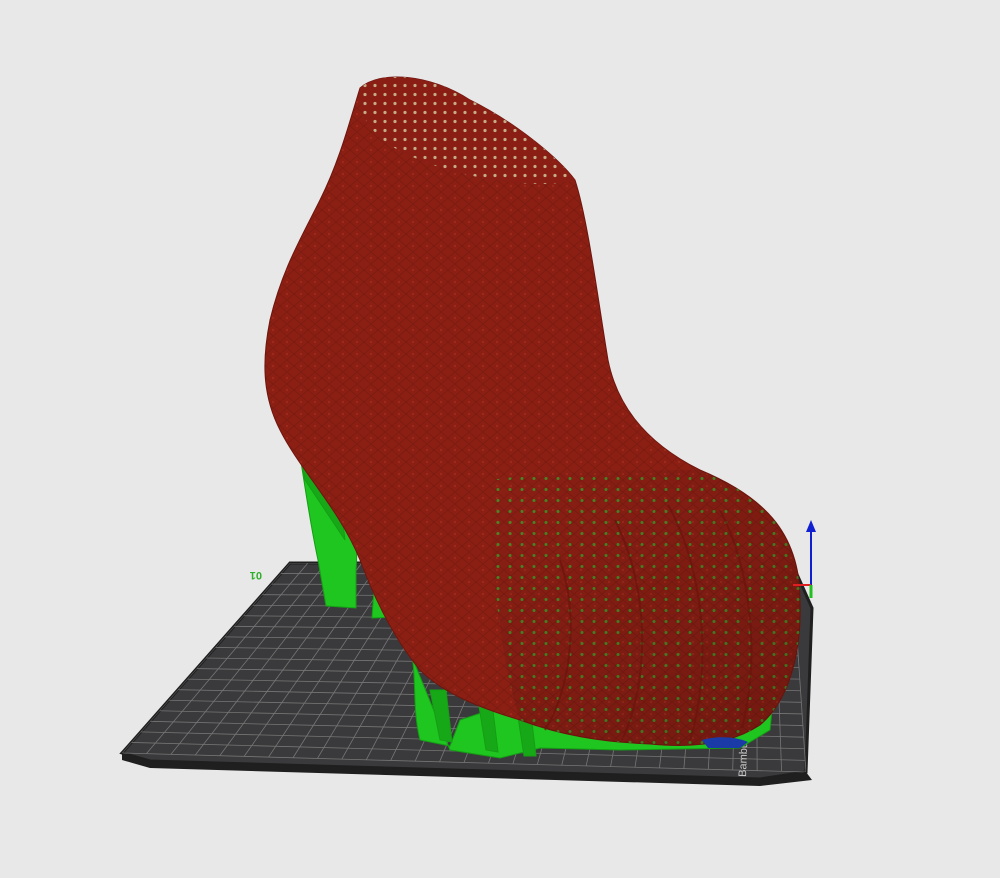  What do you see at coordinates (645, 608) in the screenshot?
I see `shoe-toe-shading` at bounding box center [645, 608].